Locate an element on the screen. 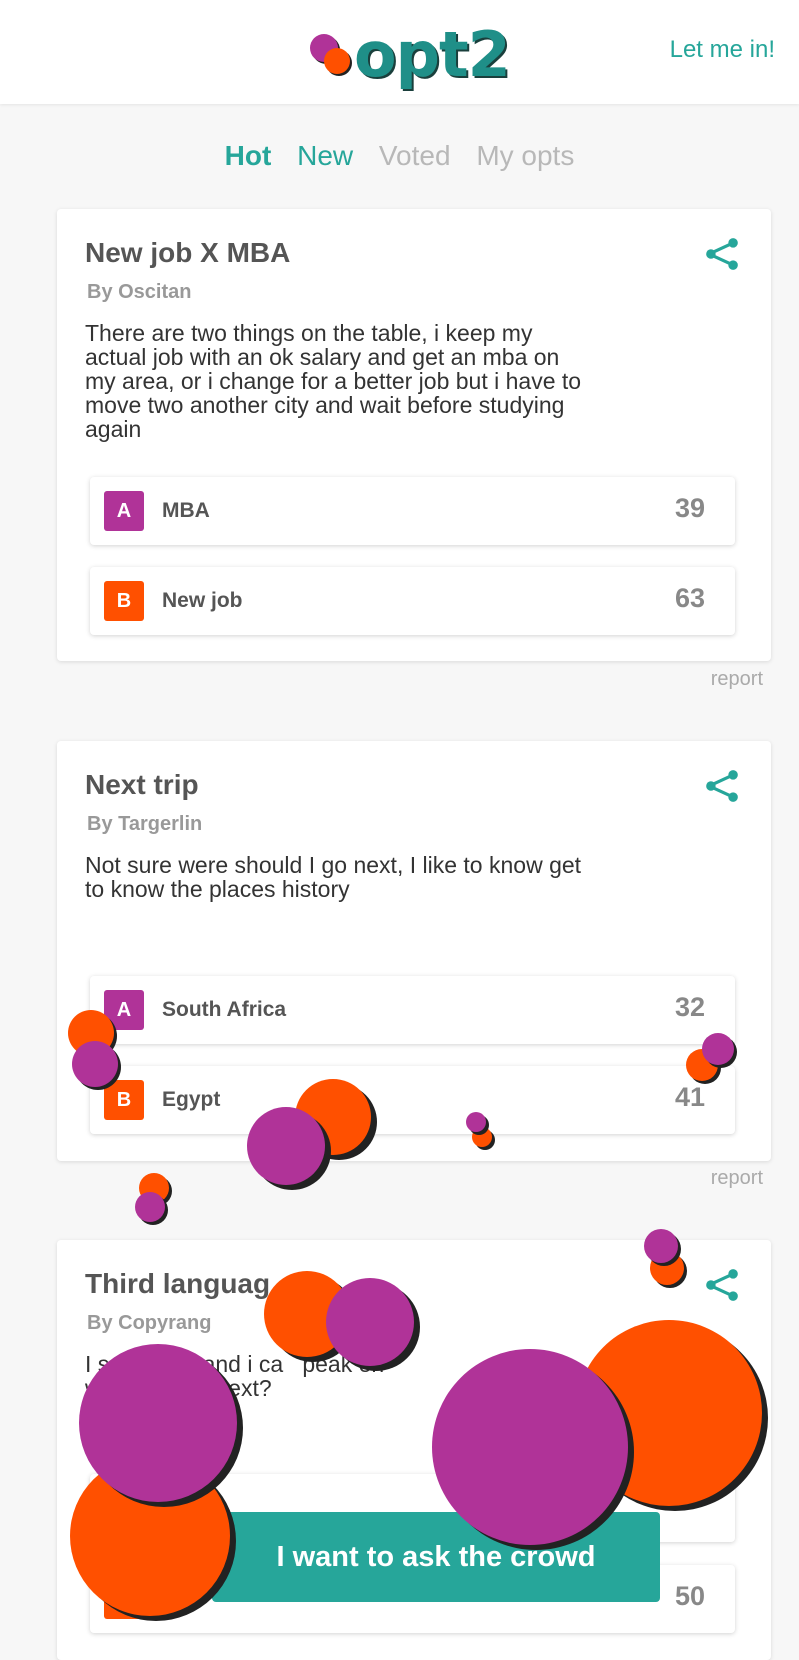  option-label: New job is located at coordinates (202, 600).